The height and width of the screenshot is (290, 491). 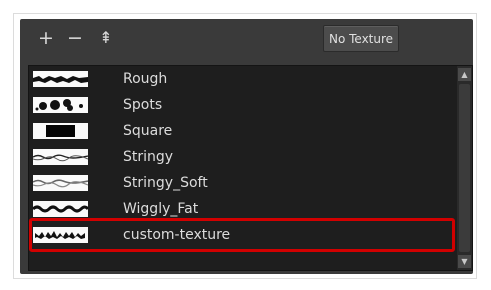 What do you see at coordinates (148, 131) in the screenshot?
I see `texture-name: Square` at bounding box center [148, 131].